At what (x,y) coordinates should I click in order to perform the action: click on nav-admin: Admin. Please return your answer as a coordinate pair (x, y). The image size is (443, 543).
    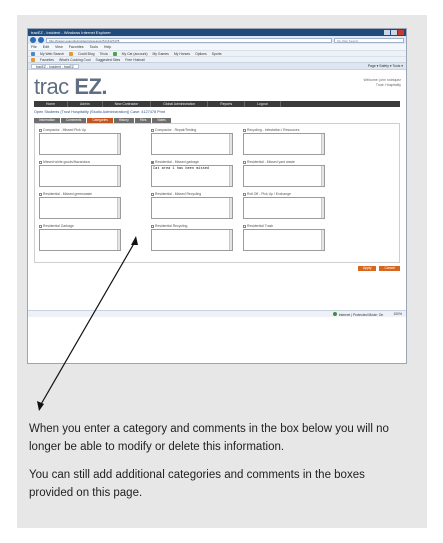
    Looking at the image, I should click on (85, 104).